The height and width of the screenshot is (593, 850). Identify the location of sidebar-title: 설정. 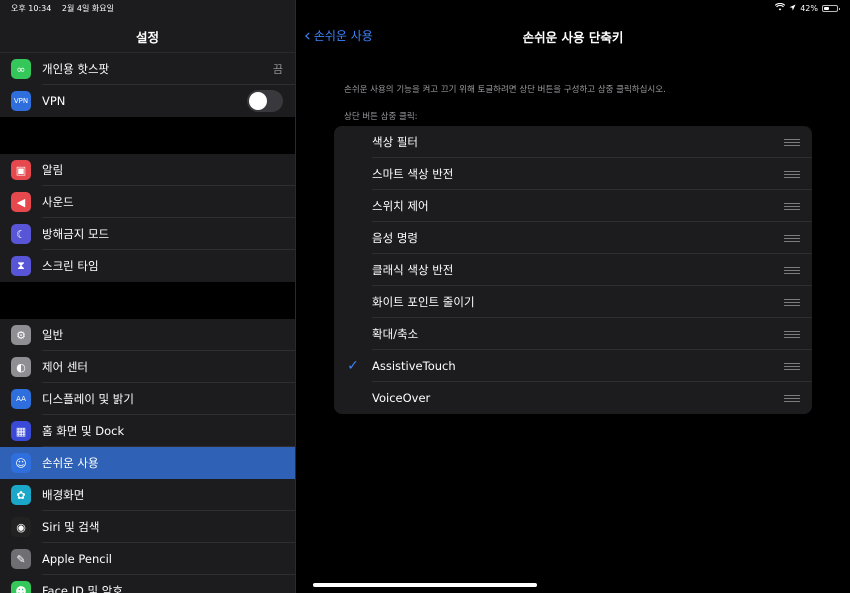
(147, 37).